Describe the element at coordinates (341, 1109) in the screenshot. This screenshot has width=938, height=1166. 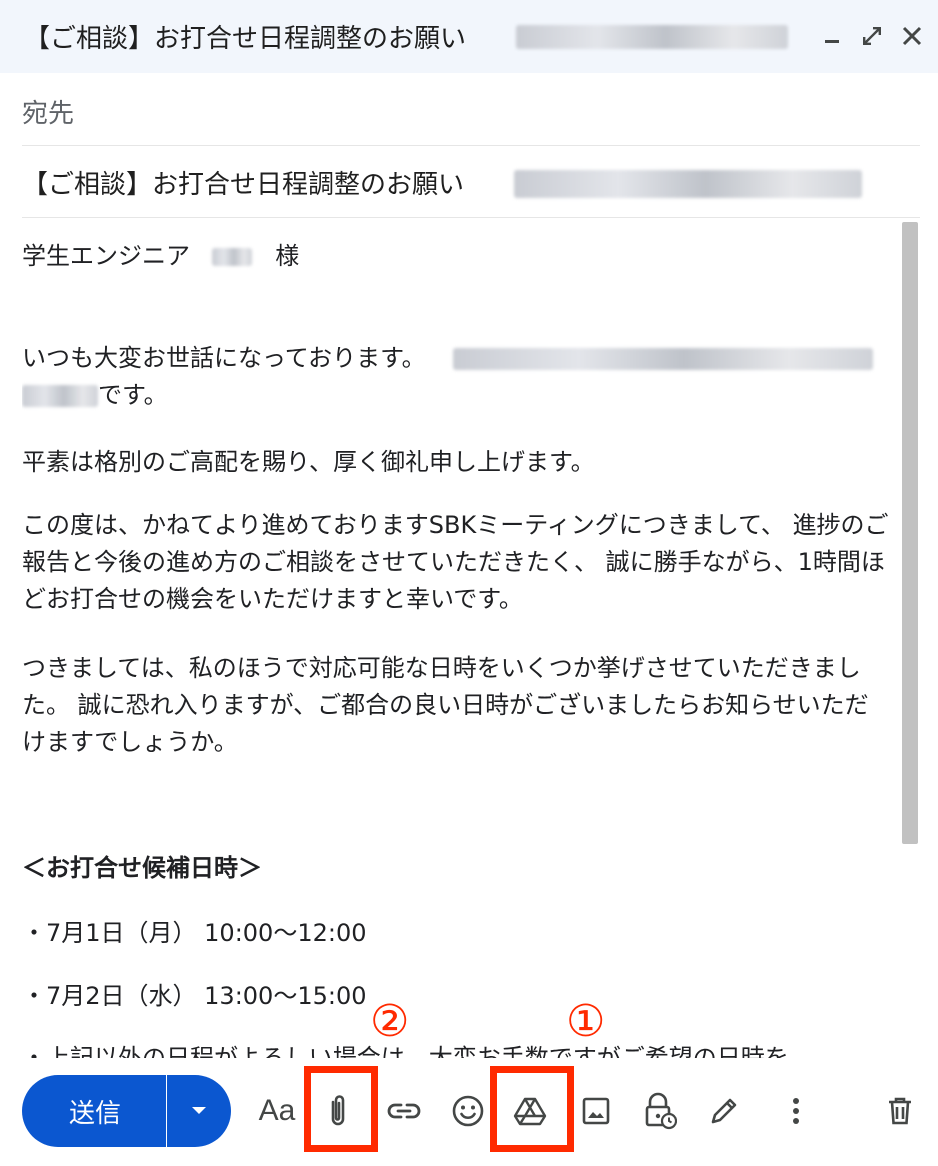
I see `highlight-attach-box` at that location.